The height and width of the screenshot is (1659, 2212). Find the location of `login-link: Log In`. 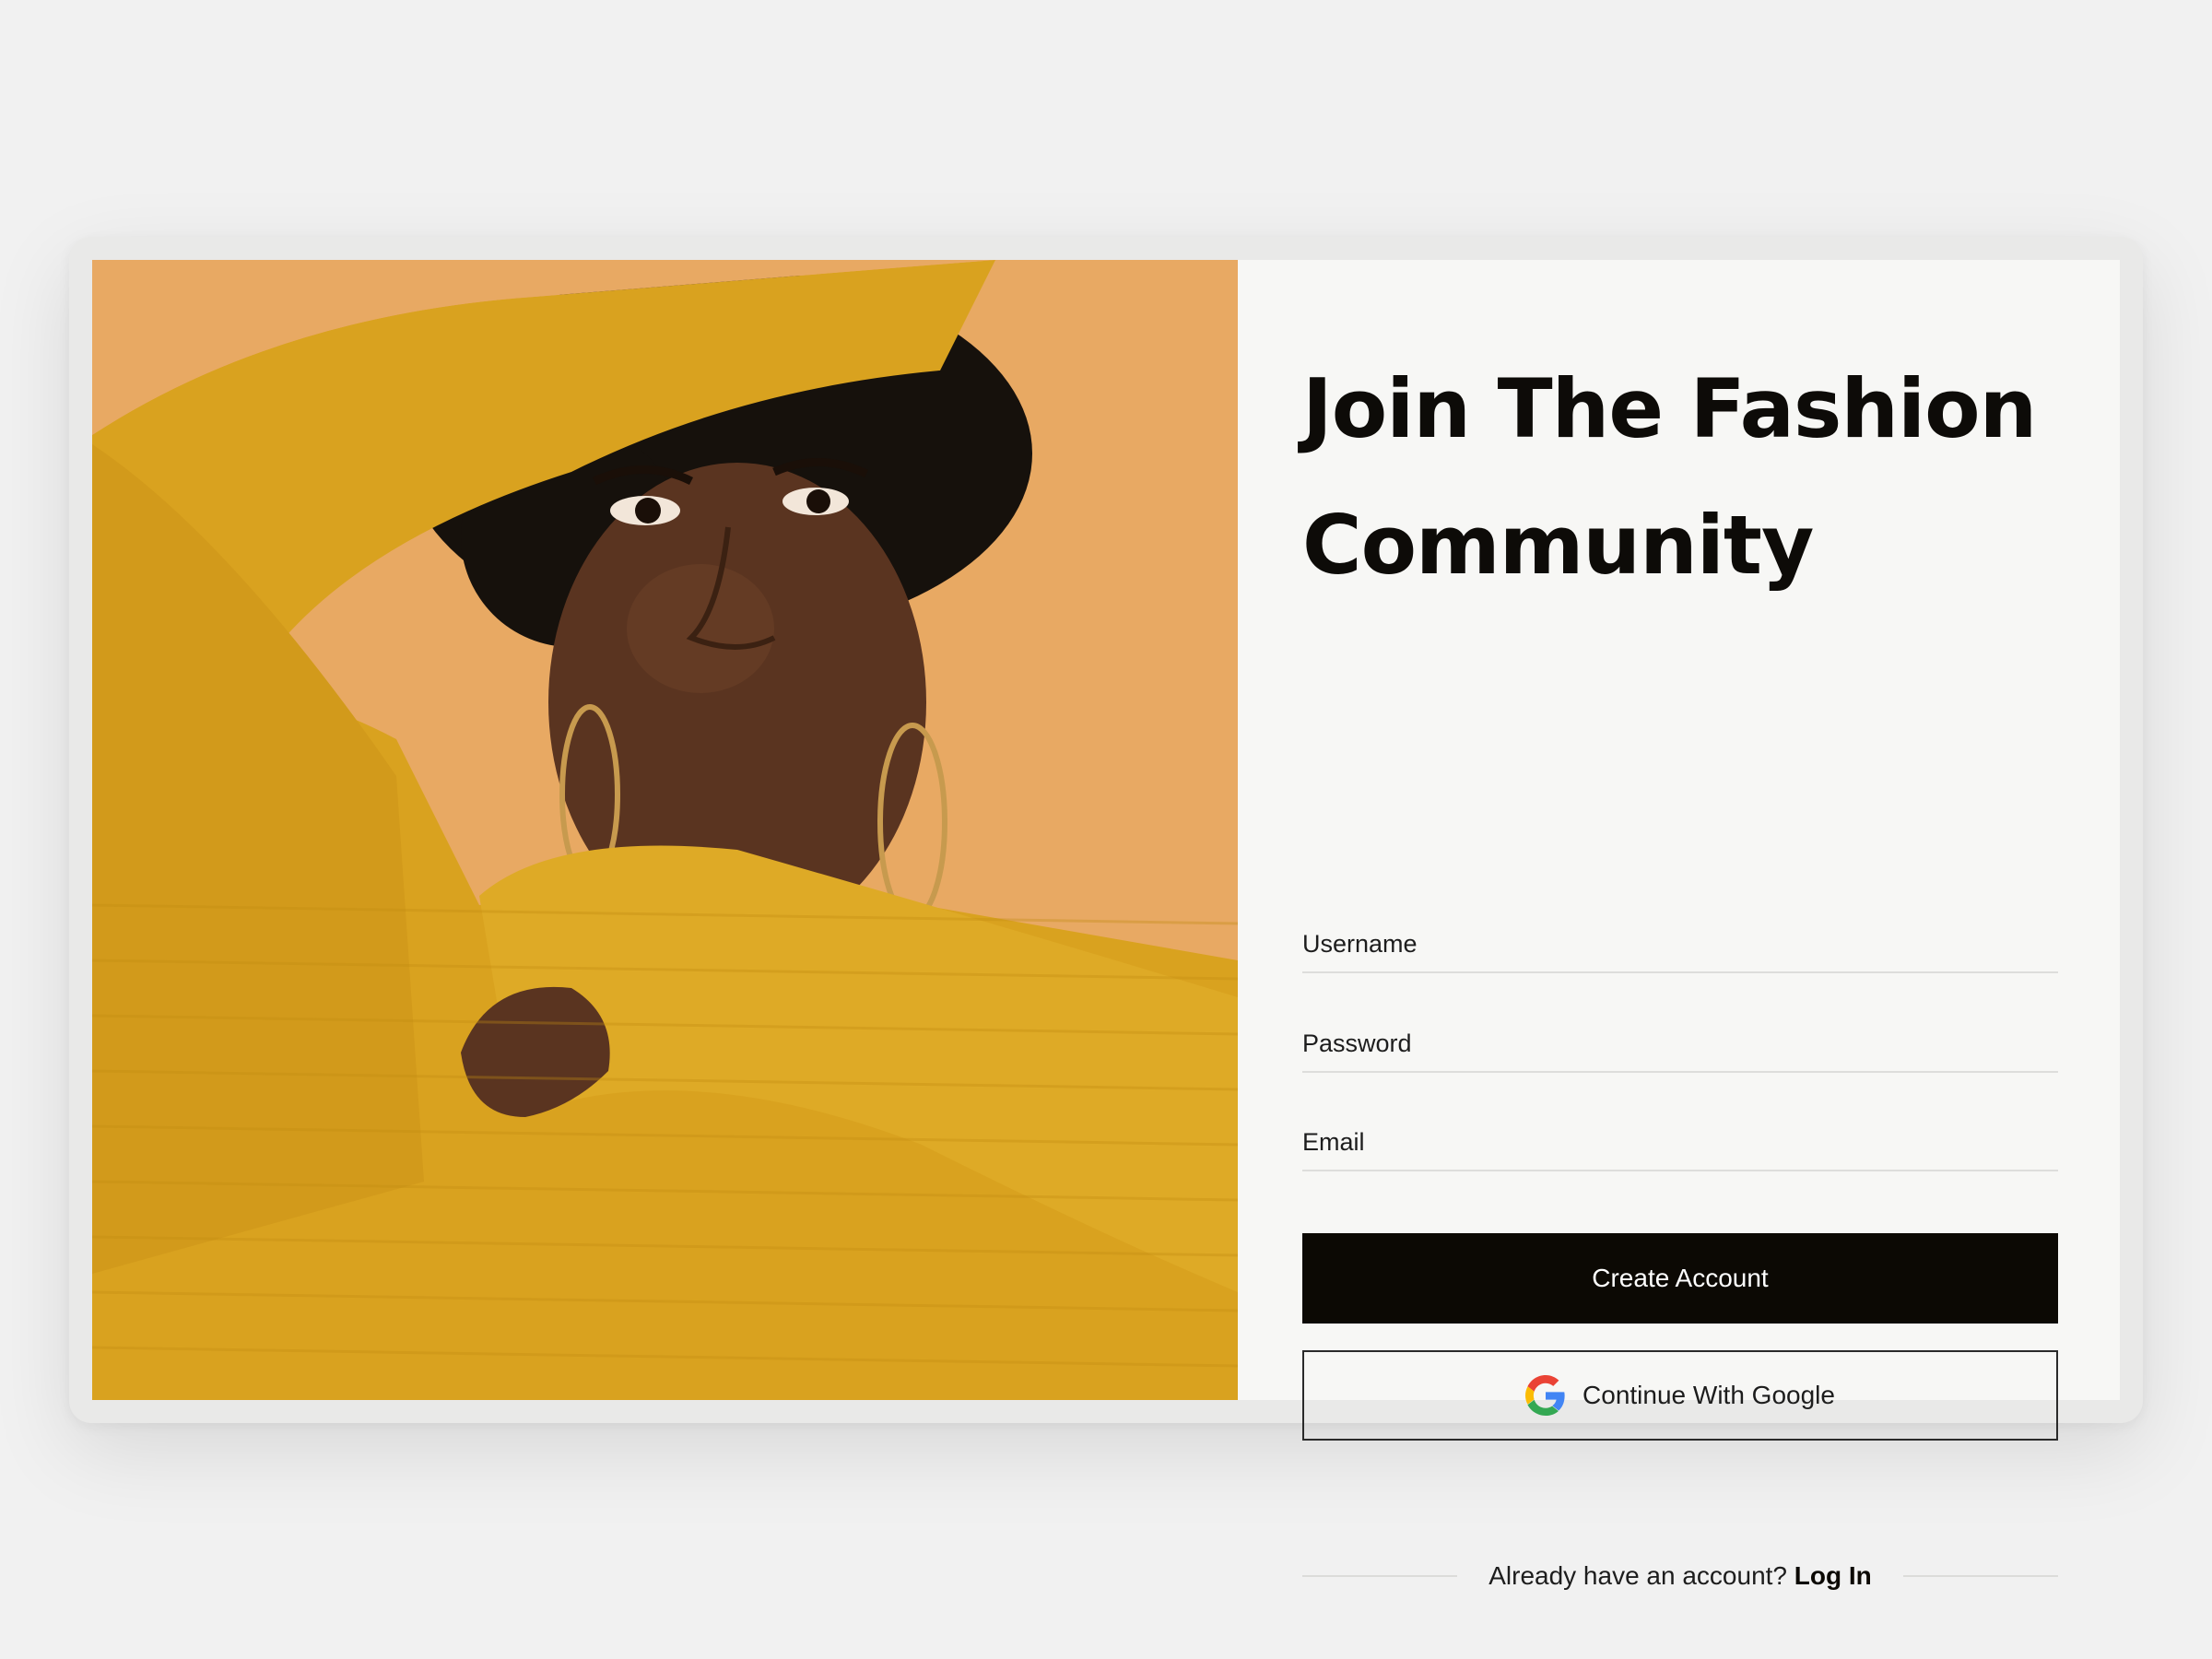

login-link: Log In is located at coordinates (1833, 1575).